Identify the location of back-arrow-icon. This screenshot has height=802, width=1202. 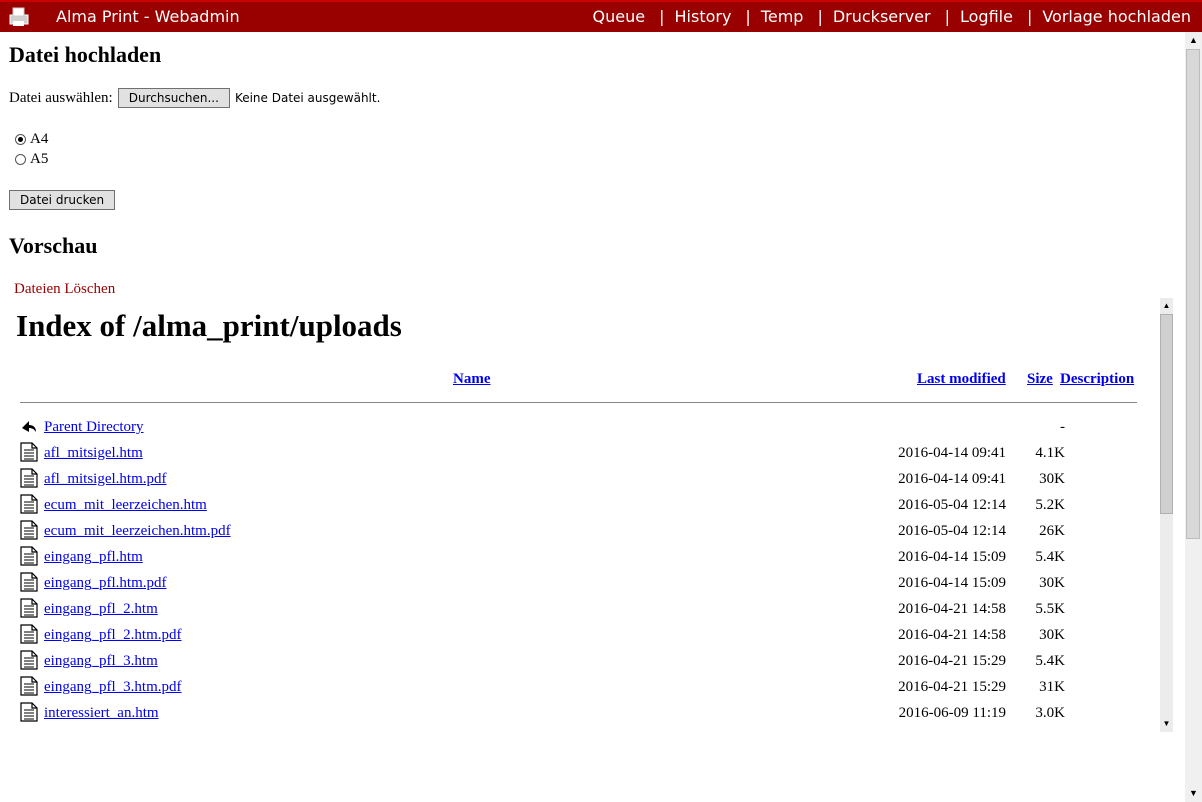
(29, 426).